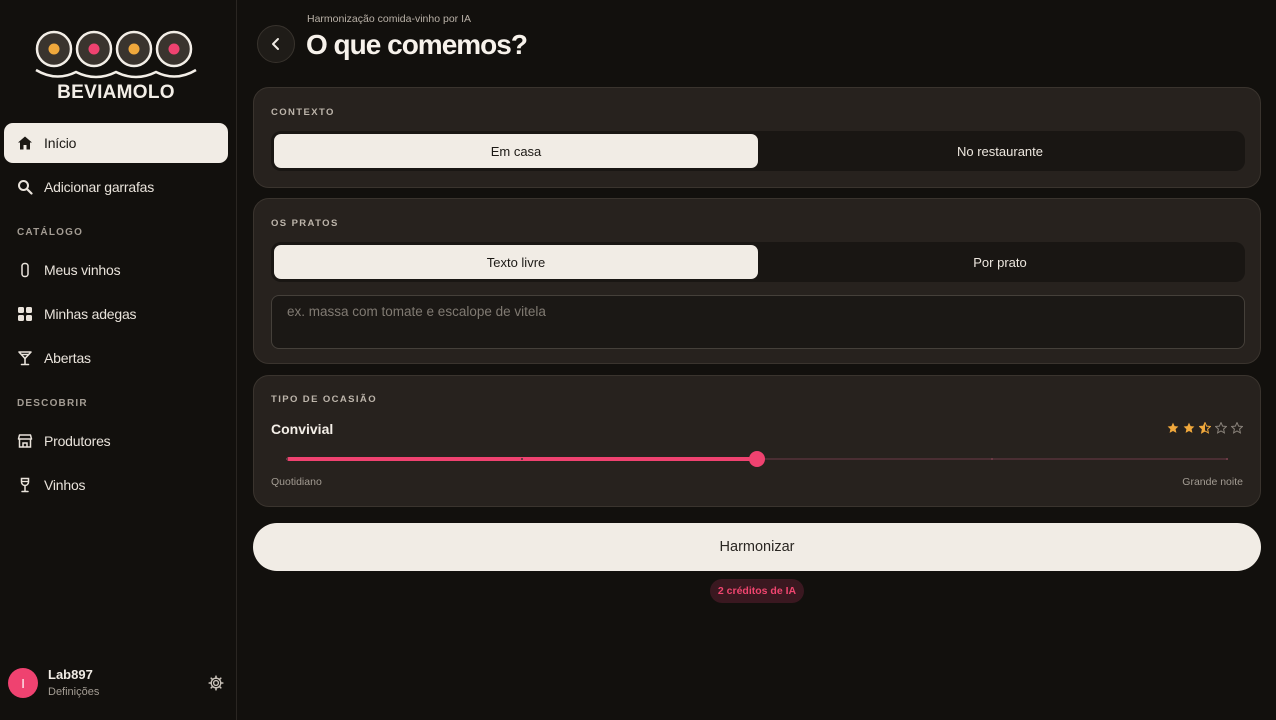 The height and width of the screenshot is (720, 1276). What do you see at coordinates (25, 314) in the screenshot?
I see `grid-icon` at bounding box center [25, 314].